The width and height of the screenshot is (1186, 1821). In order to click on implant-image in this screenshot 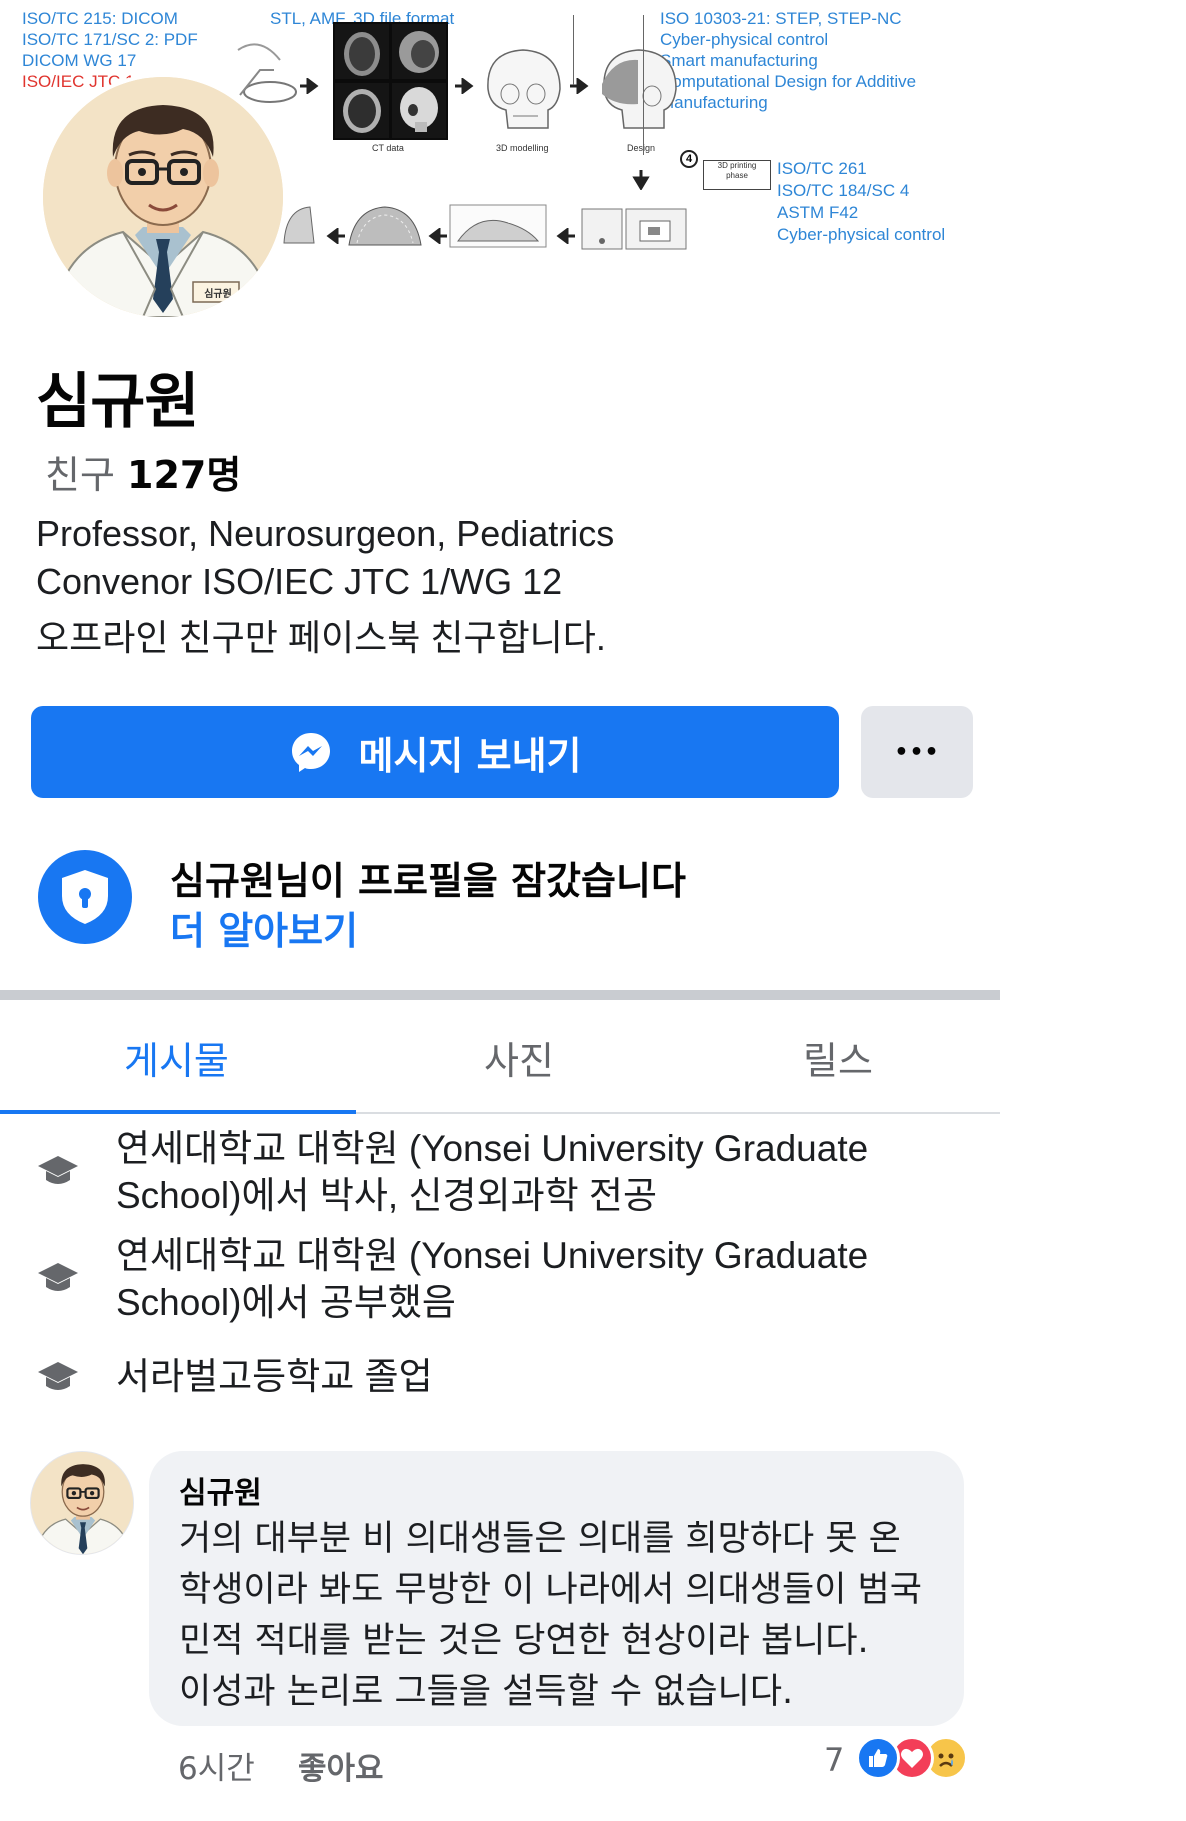, I will do `click(385, 226)`.